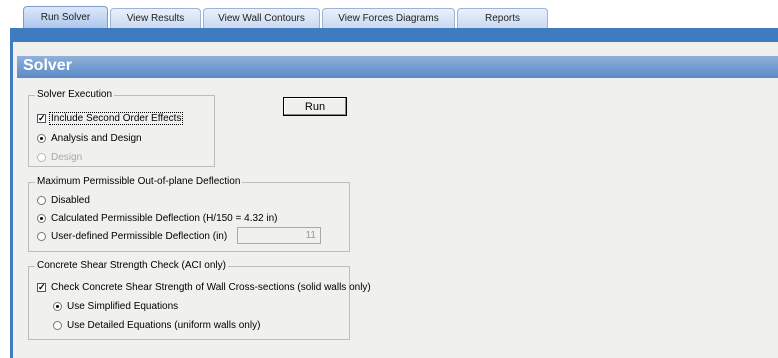 This screenshot has width=778, height=358. What do you see at coordinates (70, 200) in the screenshot?
I see `deflection-disabled-label: Disabled` at bounding box center [70, 200].